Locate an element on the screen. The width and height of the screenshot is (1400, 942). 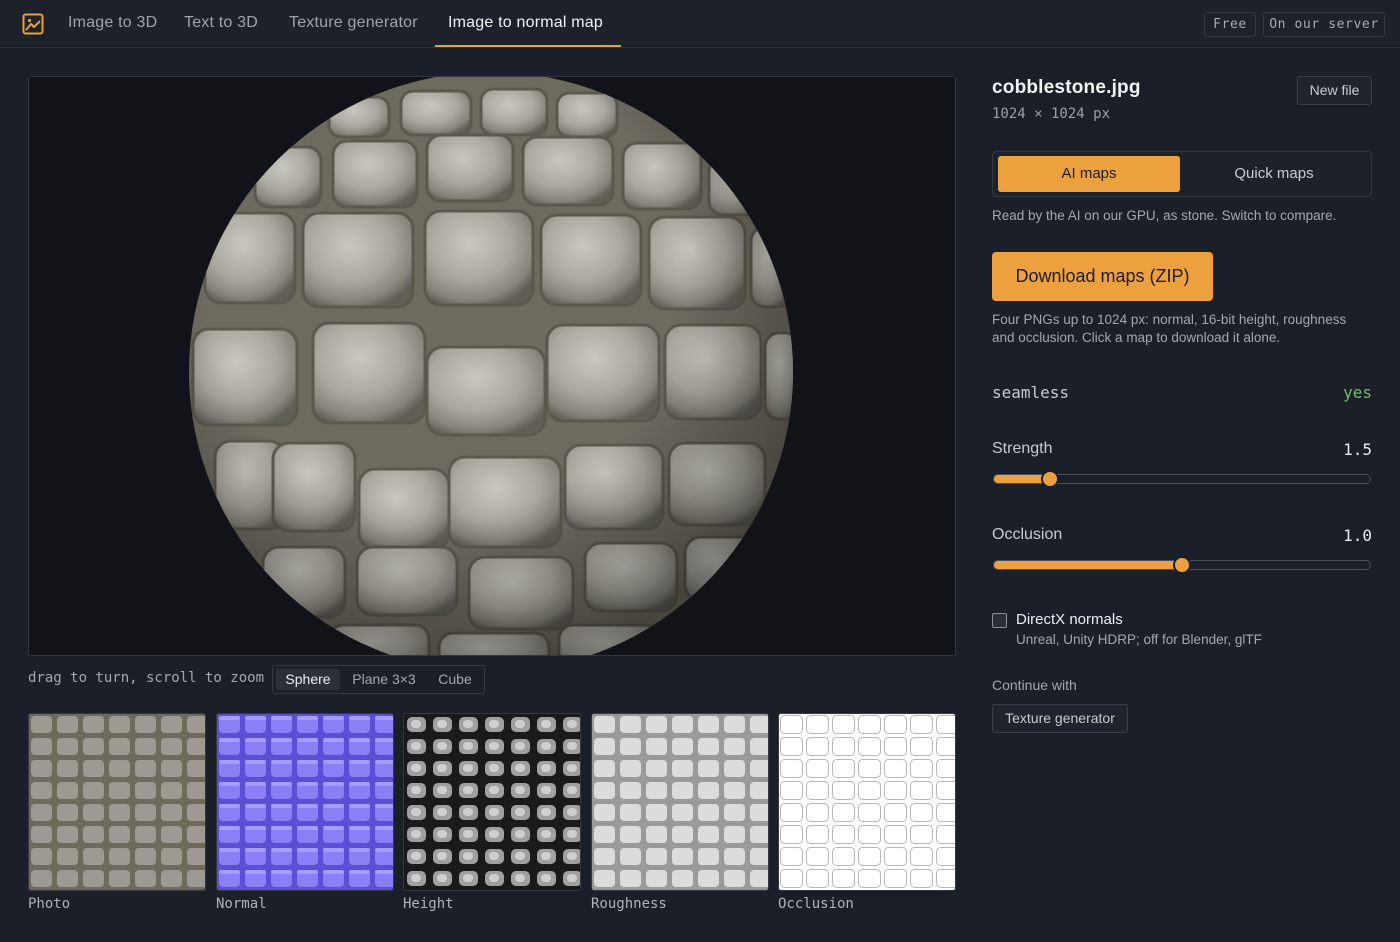
shape-plane: Plane 3×3 is located at coordinates (384, 679).